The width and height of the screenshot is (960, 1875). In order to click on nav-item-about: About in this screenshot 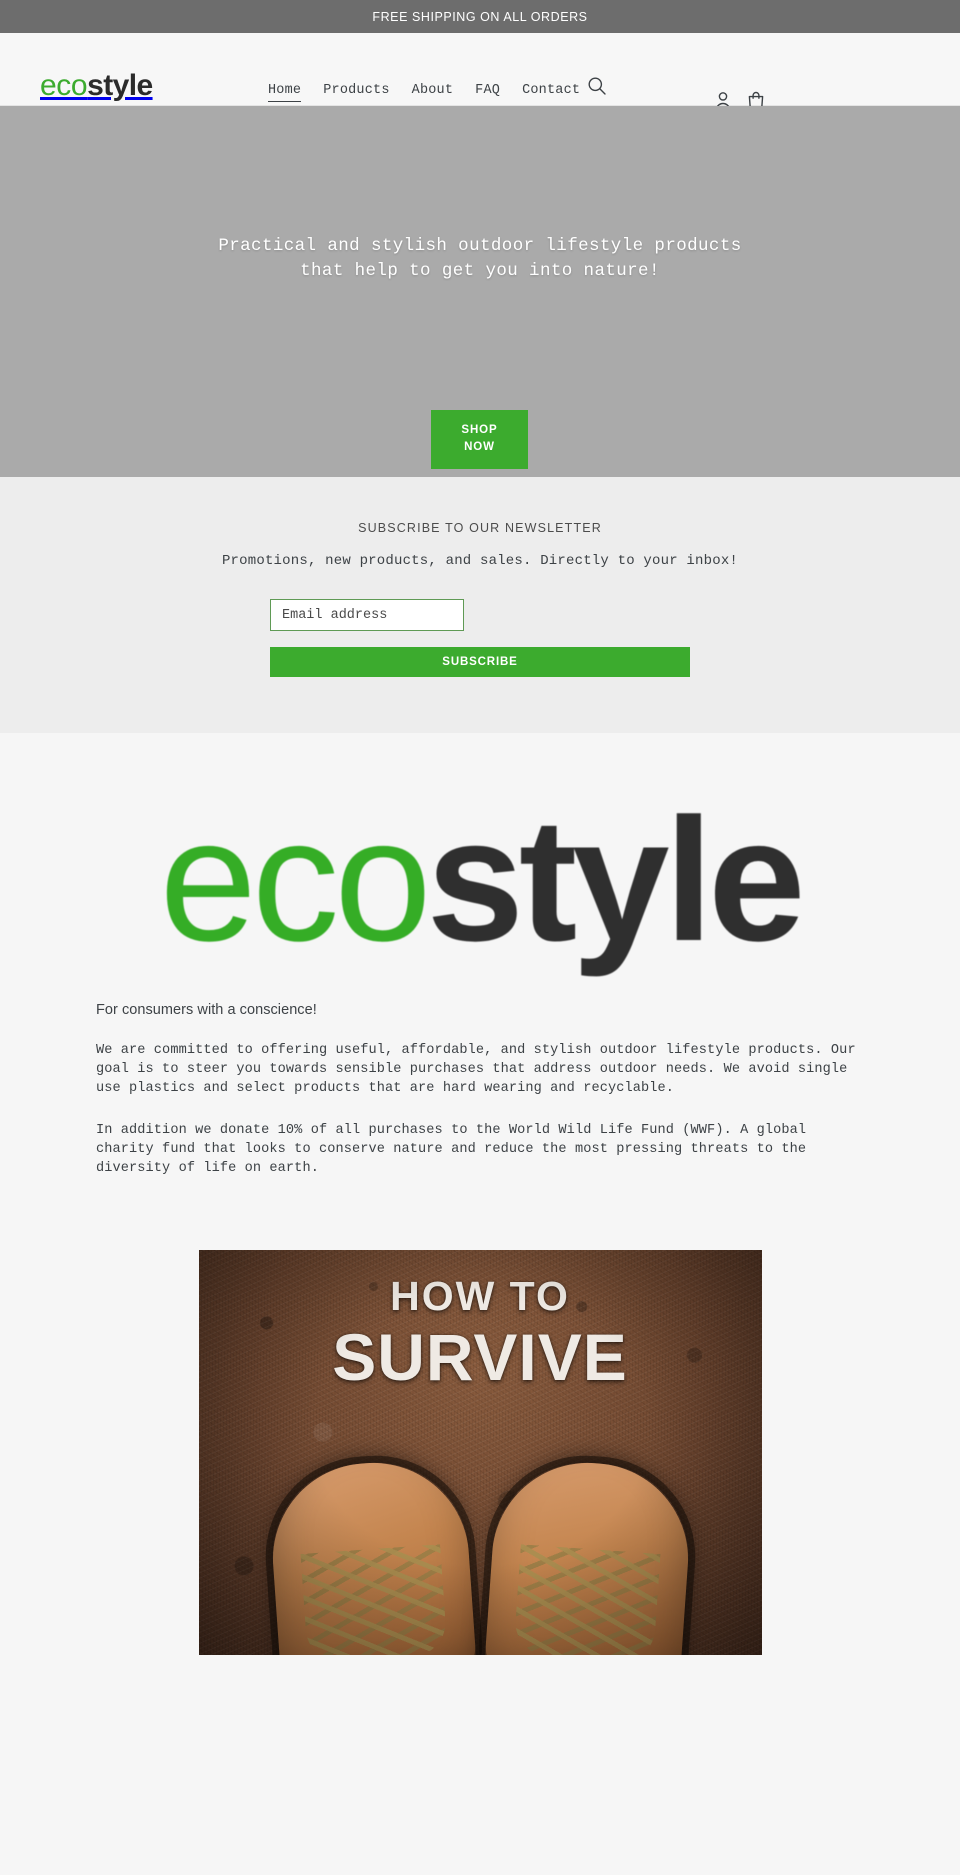, I will do `click(433, 90)`.